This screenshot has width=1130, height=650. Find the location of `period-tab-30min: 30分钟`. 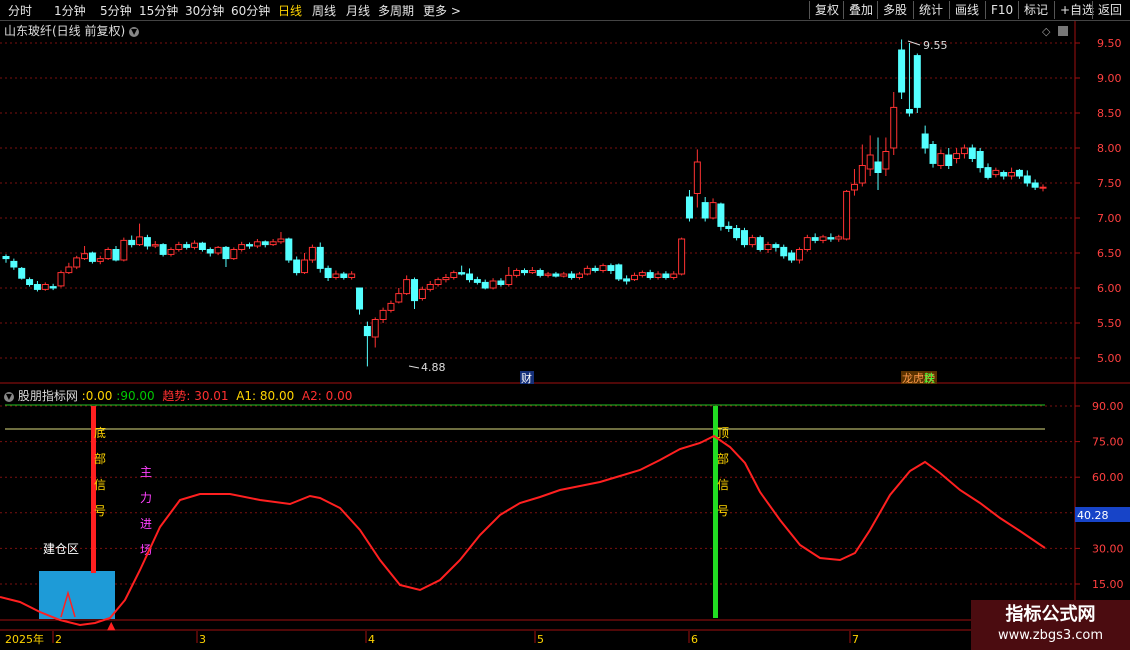

period-tab-30min: 30分钟 is located at coordinates (204, 10).